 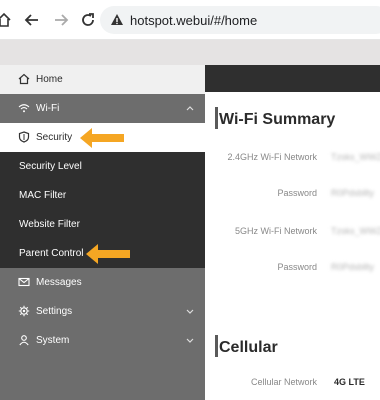 I want to click on row-label: 5GHz Wi-Fi Network, so click(x=275, y=231).